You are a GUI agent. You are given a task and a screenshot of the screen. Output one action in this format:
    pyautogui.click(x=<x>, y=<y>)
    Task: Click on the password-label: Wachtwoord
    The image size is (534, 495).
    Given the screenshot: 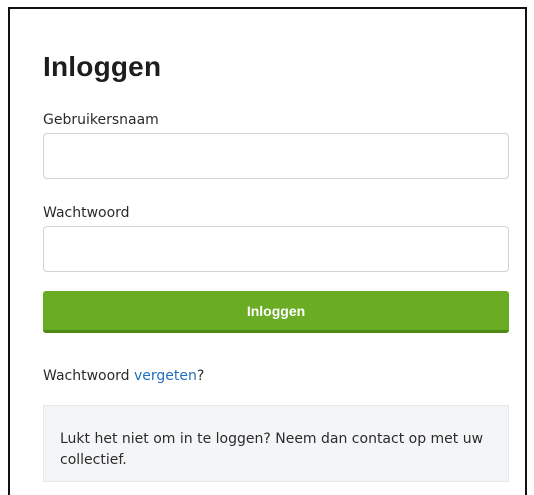 What is the action you would take?
    pyautogui.click(x=86, y=213)
    